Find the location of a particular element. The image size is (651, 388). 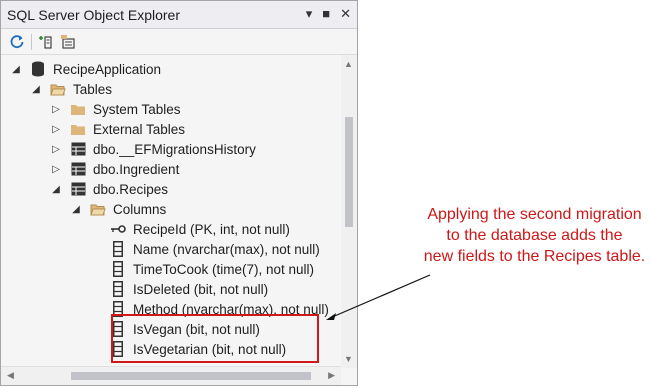

annotation-line: Applying the second migration is located at coordinates (534, 214).